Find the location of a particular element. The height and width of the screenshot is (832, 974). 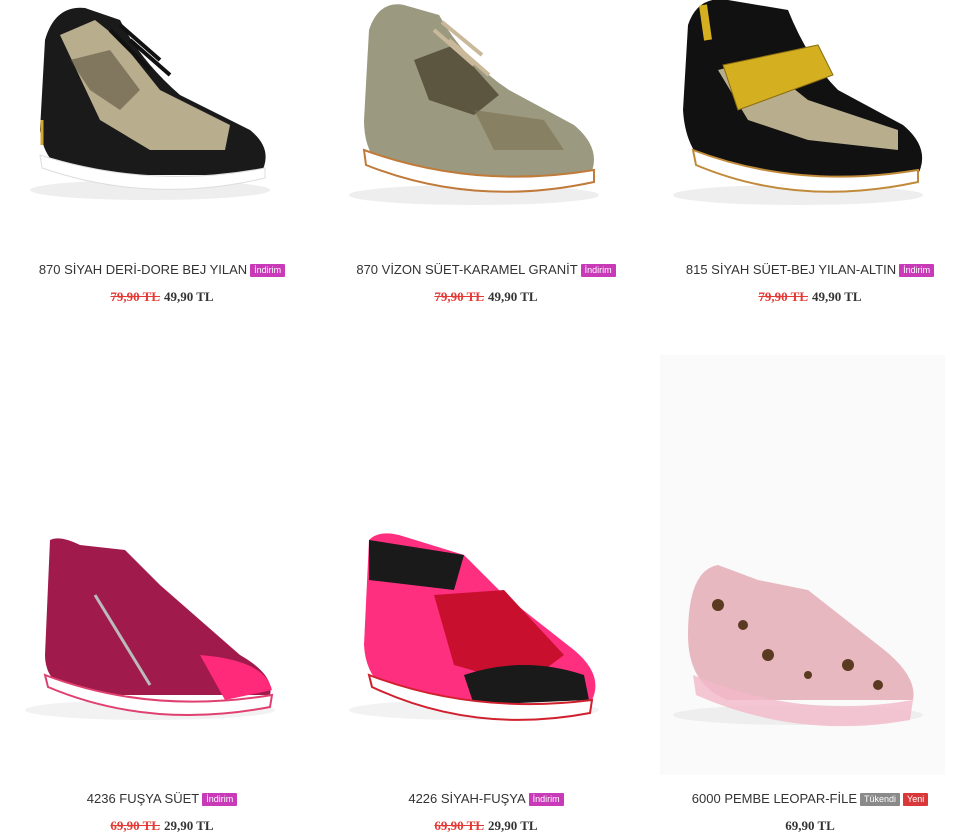

current-price: 69,90 TL is located at coordinates (810, 825).